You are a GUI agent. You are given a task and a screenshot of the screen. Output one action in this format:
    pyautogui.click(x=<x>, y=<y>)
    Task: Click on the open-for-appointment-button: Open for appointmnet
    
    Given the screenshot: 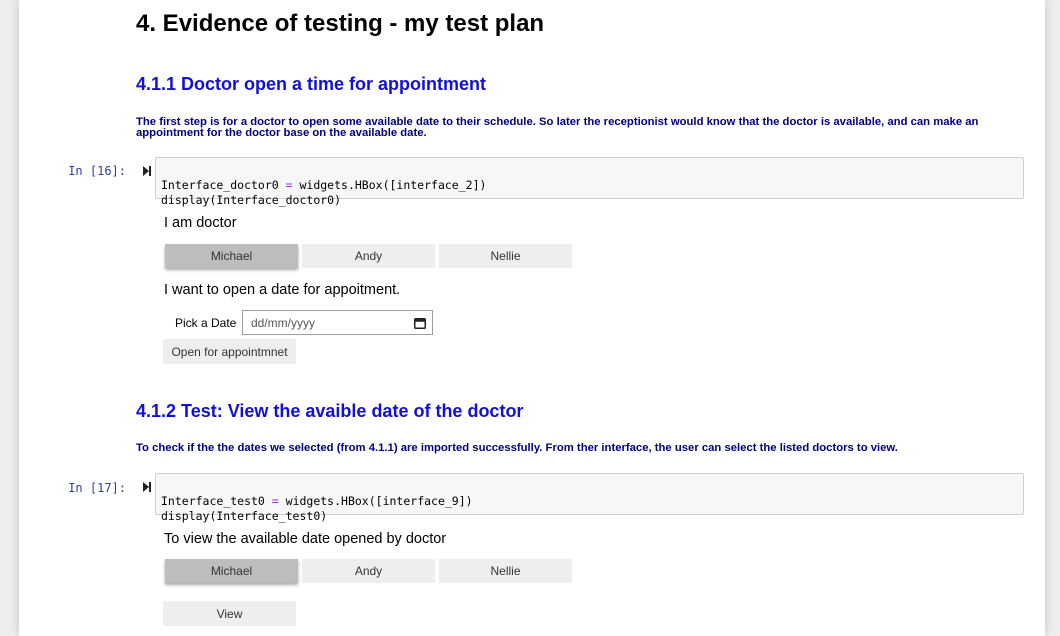 What is the action you would take?
    pyautogui.click(x=229, y=351)
    